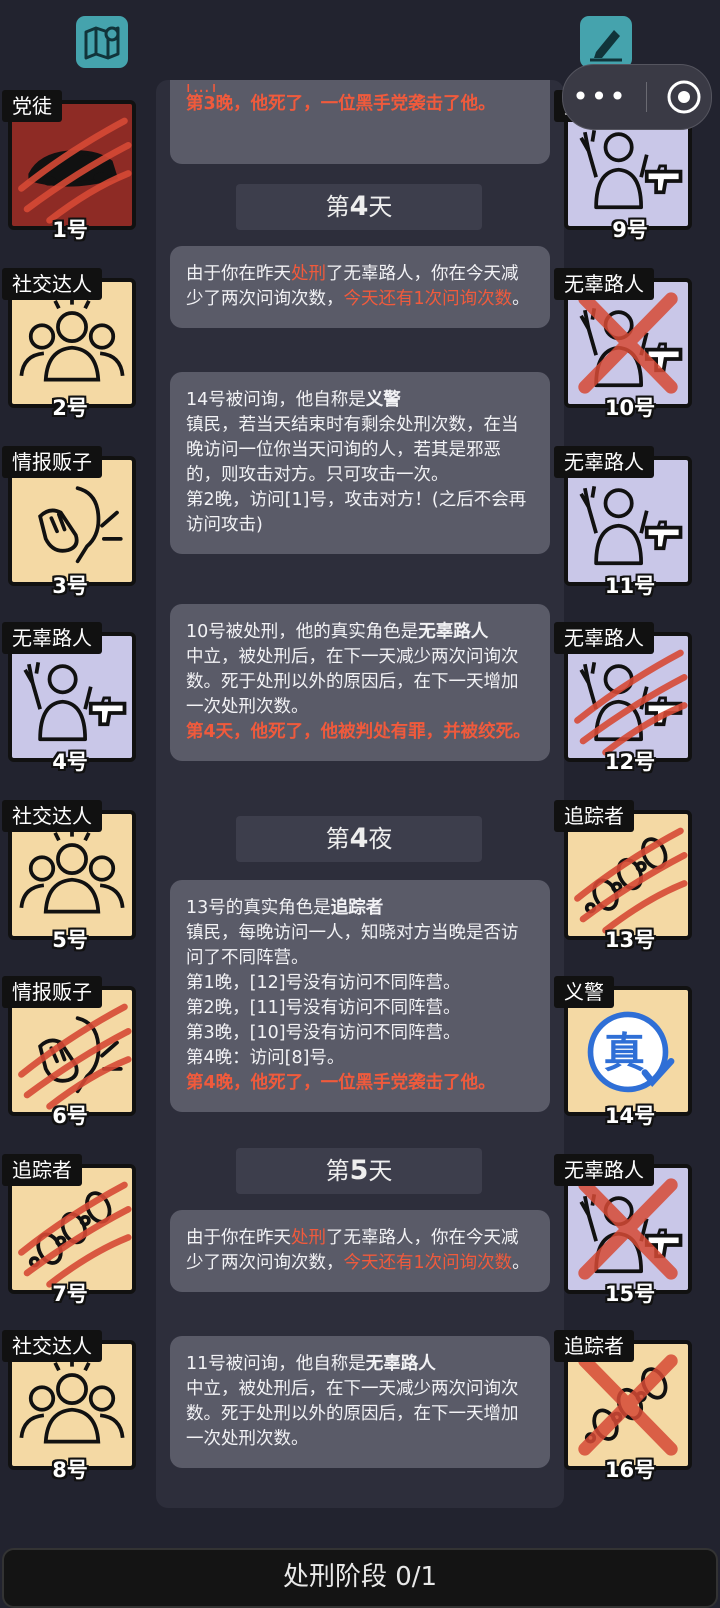 The image size is (720, 1608). I want to click on mini-program-capsule: •••, so click(637, 97).